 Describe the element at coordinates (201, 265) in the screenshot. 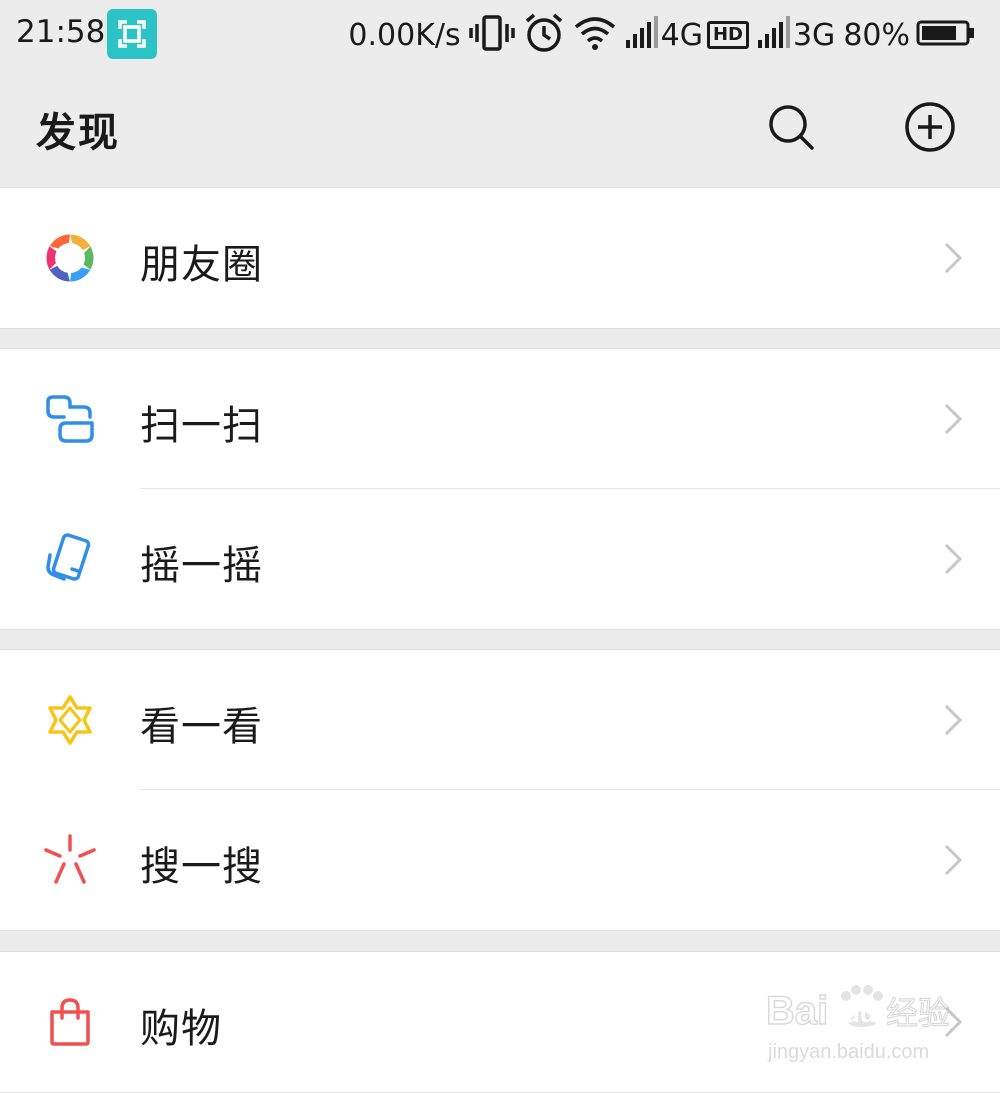

I see `moments-label: 朋友圈` at that location.